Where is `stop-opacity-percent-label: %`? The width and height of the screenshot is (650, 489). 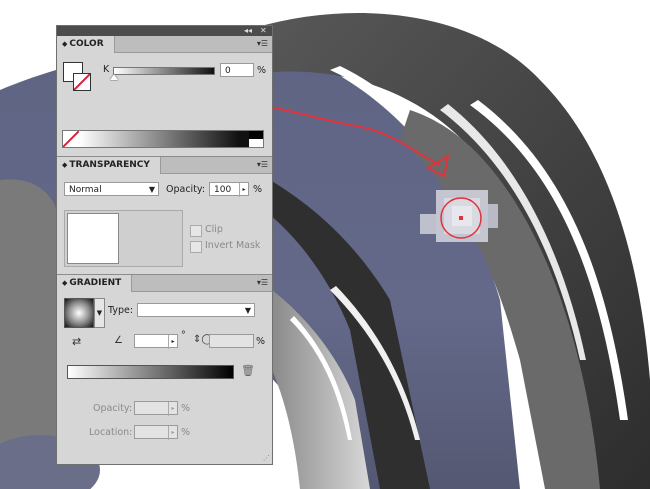 stop-opacity-percent-label: % is located at coordinates (186, 408).